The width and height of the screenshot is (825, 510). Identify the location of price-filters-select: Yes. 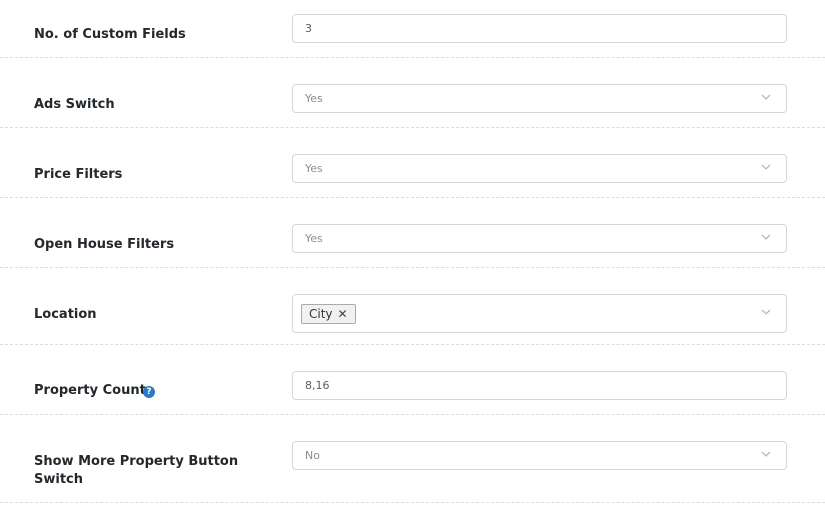
(539, 168).